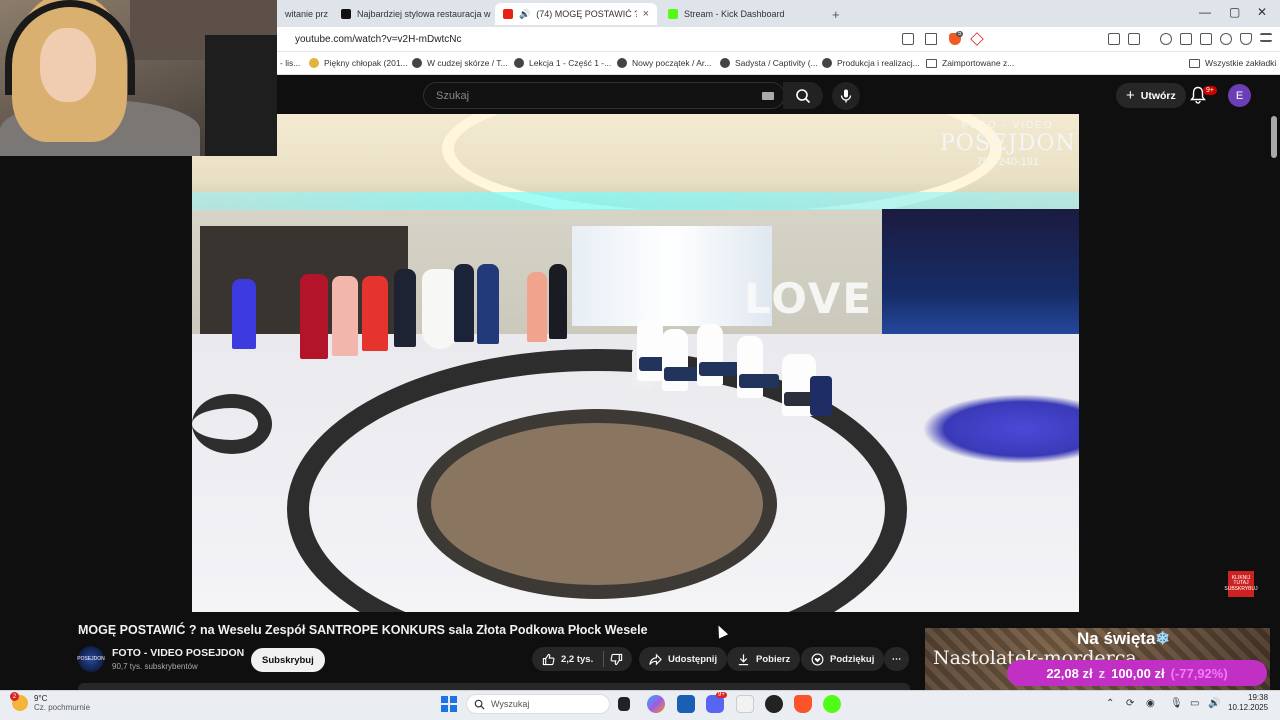  I want to click on like-count: 2,2 tys., so click(577, 659).